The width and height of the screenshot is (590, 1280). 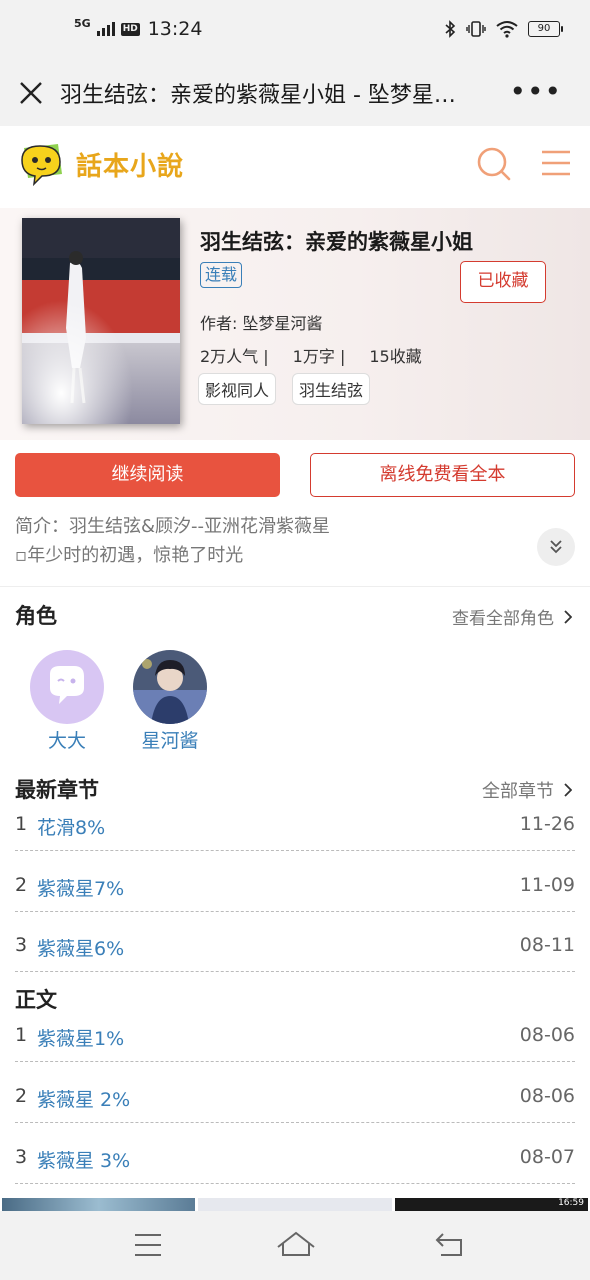 I want to click on chapter-date: 11-26, so click(x=547, y=824).